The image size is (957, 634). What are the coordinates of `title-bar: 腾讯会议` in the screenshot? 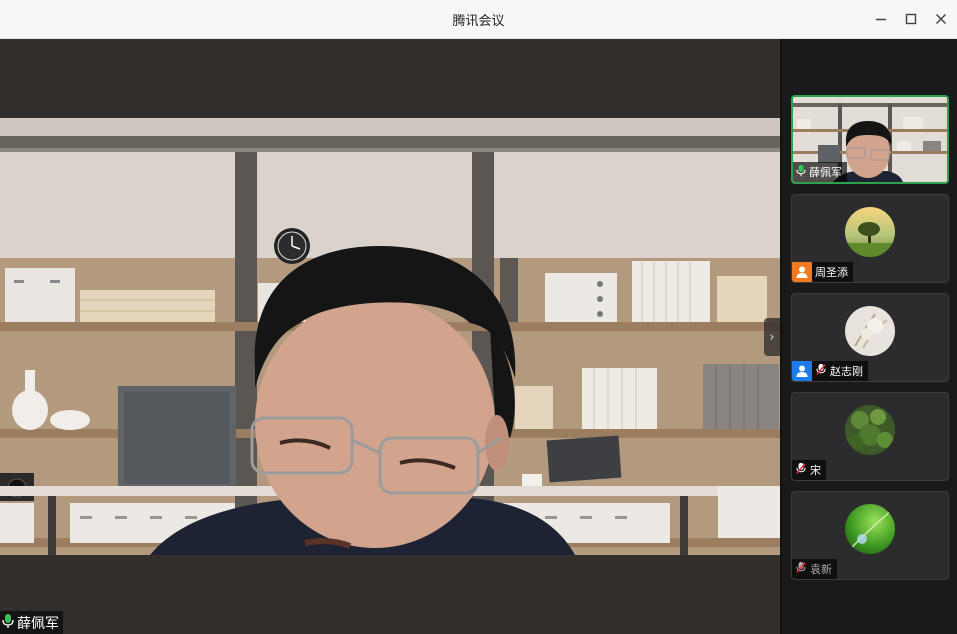 It's located at (478, 19).